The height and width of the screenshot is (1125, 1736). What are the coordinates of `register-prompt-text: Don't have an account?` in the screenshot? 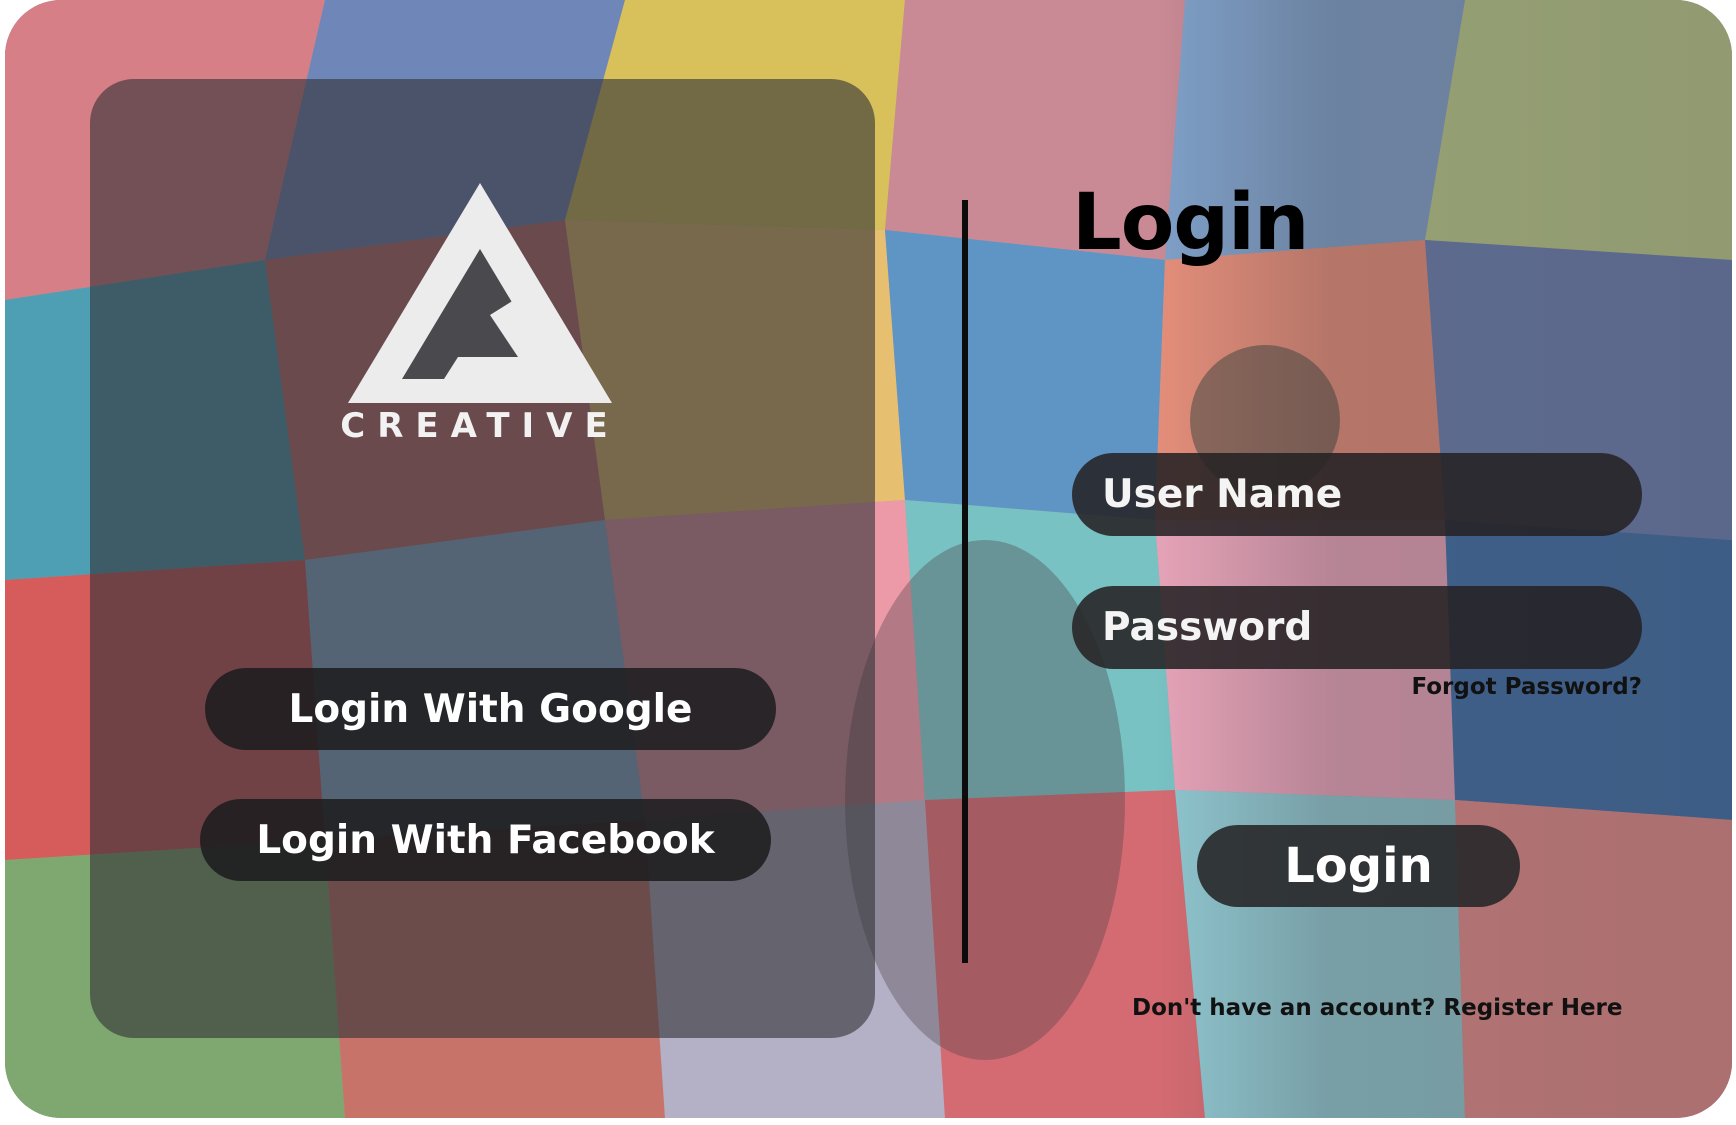 It's located at (1284, 1008).